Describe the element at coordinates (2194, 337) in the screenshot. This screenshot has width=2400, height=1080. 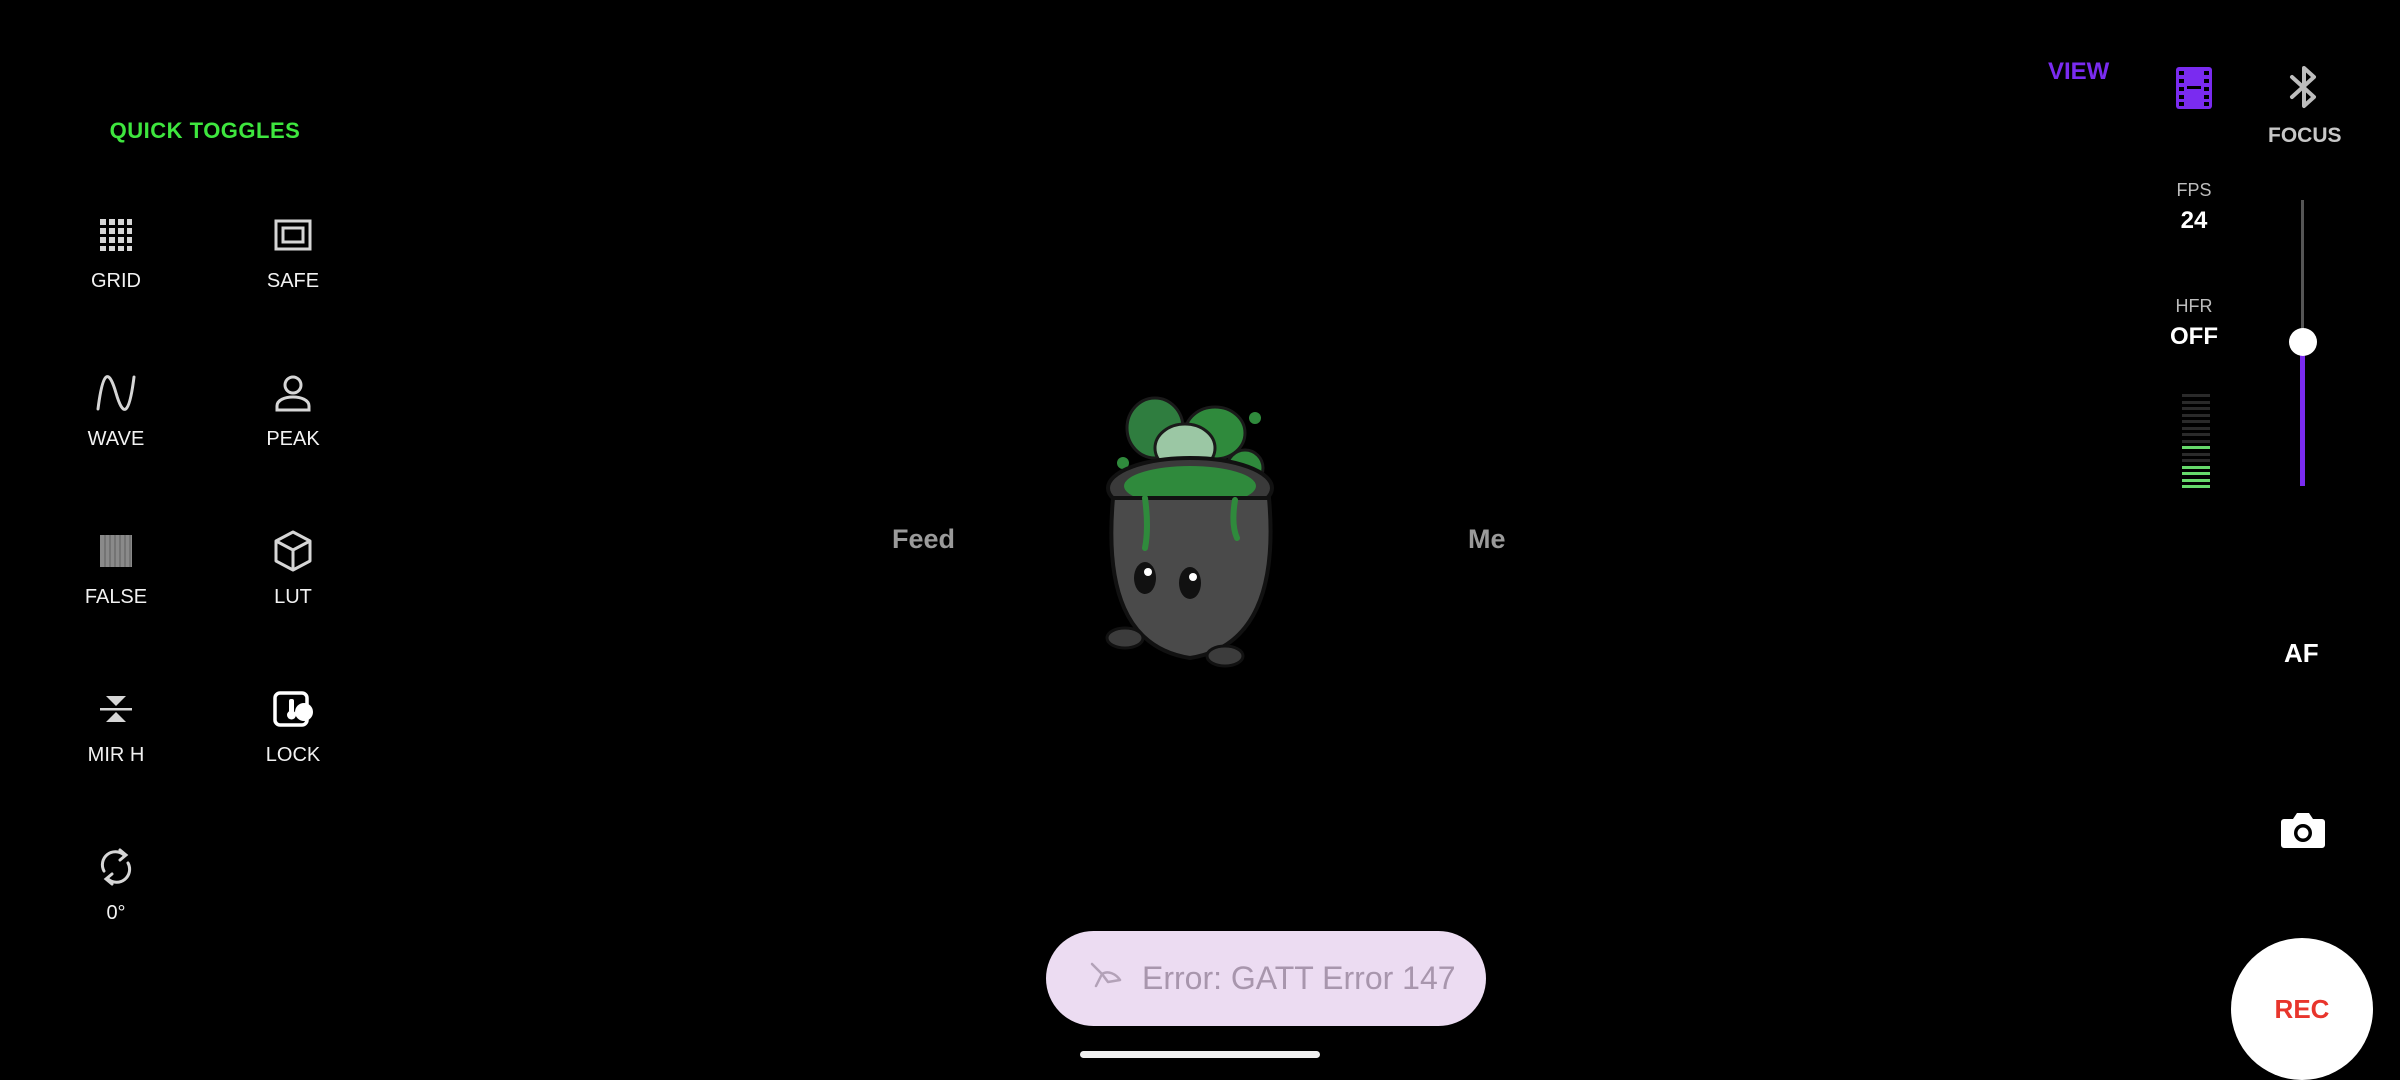
I see `hfr-value: OFF` at that location.